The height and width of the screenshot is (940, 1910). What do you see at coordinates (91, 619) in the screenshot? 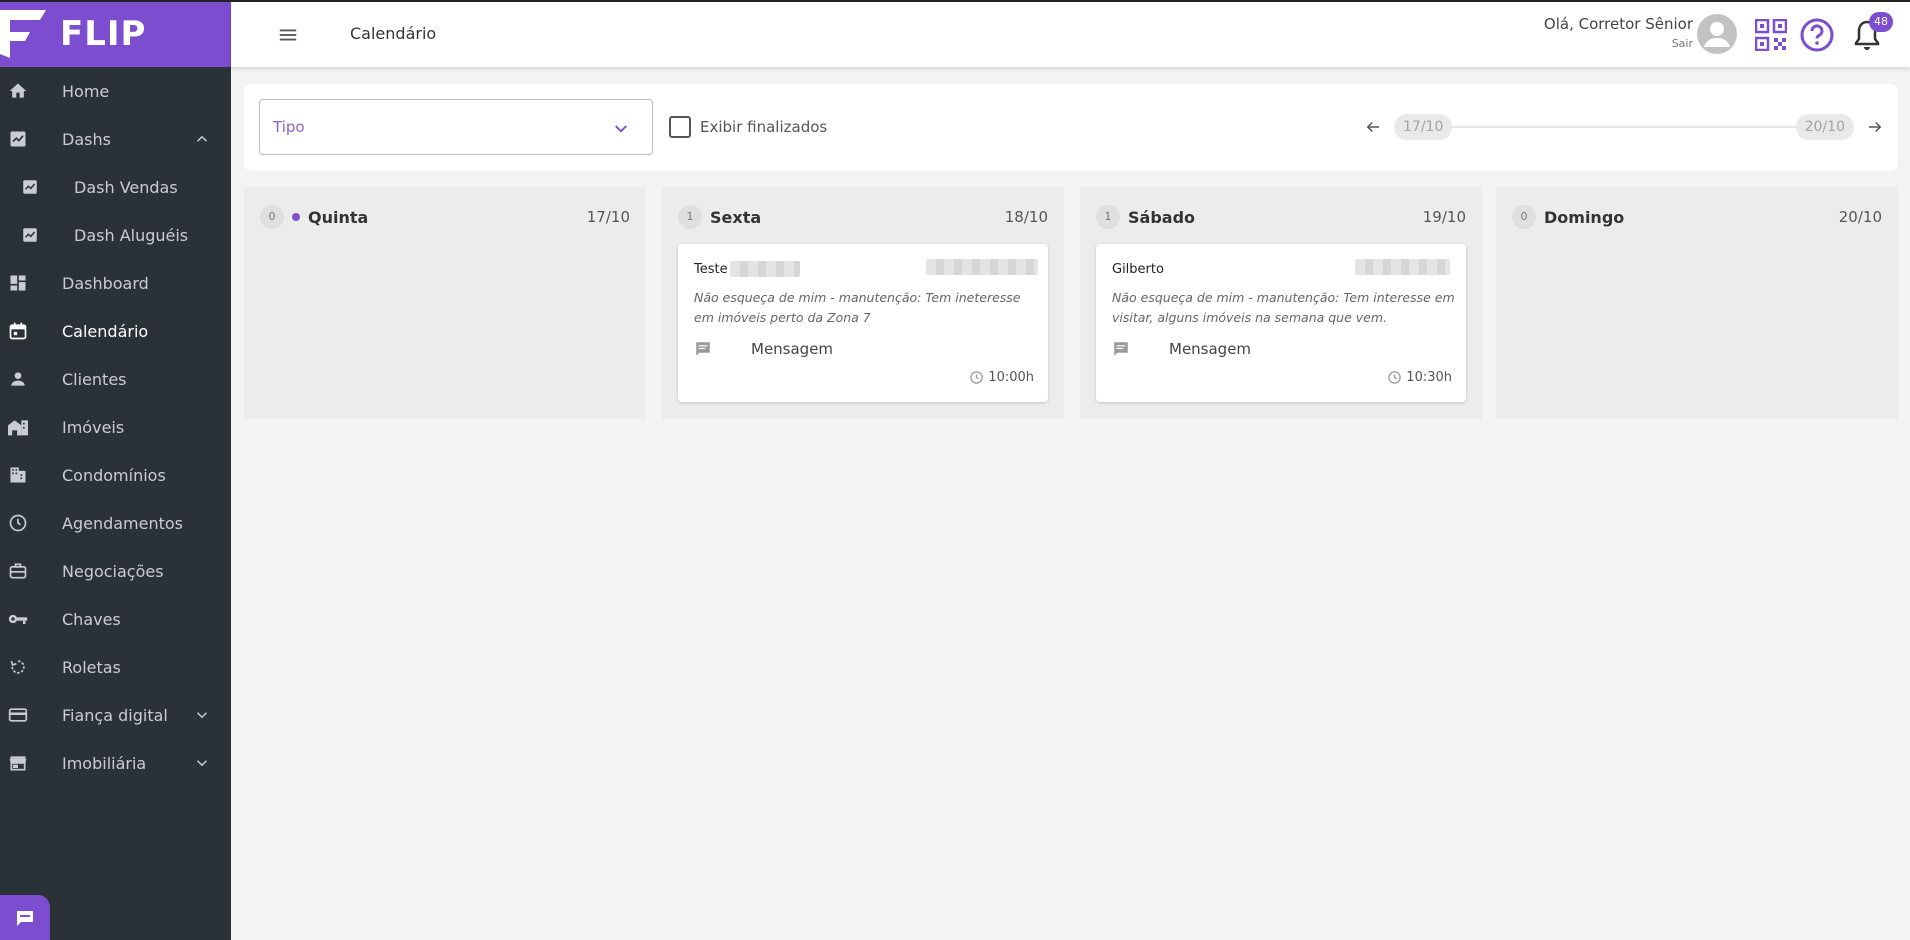
I see `sidebar-item-label: Chaves` at bounding box center [91, 619].